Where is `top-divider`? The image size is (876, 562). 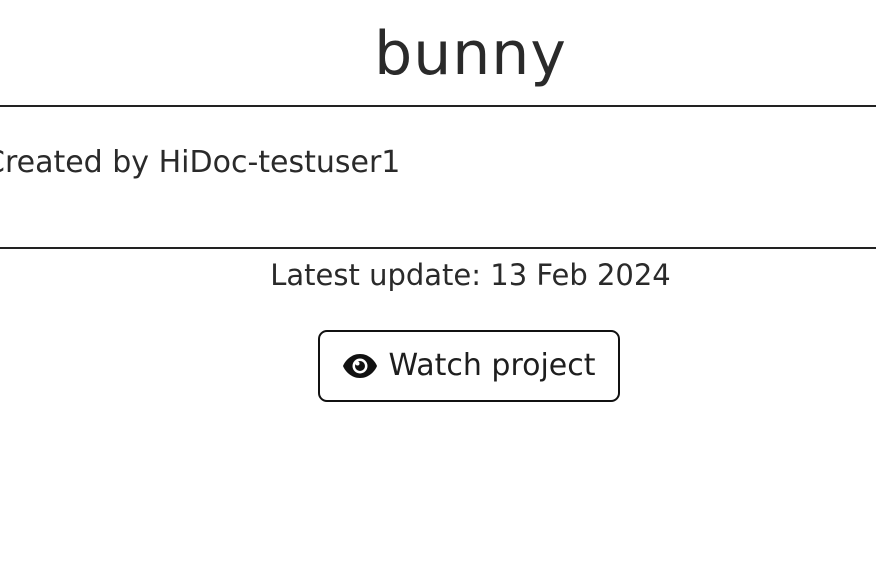 top-divider is located at coordinates (438, 106).